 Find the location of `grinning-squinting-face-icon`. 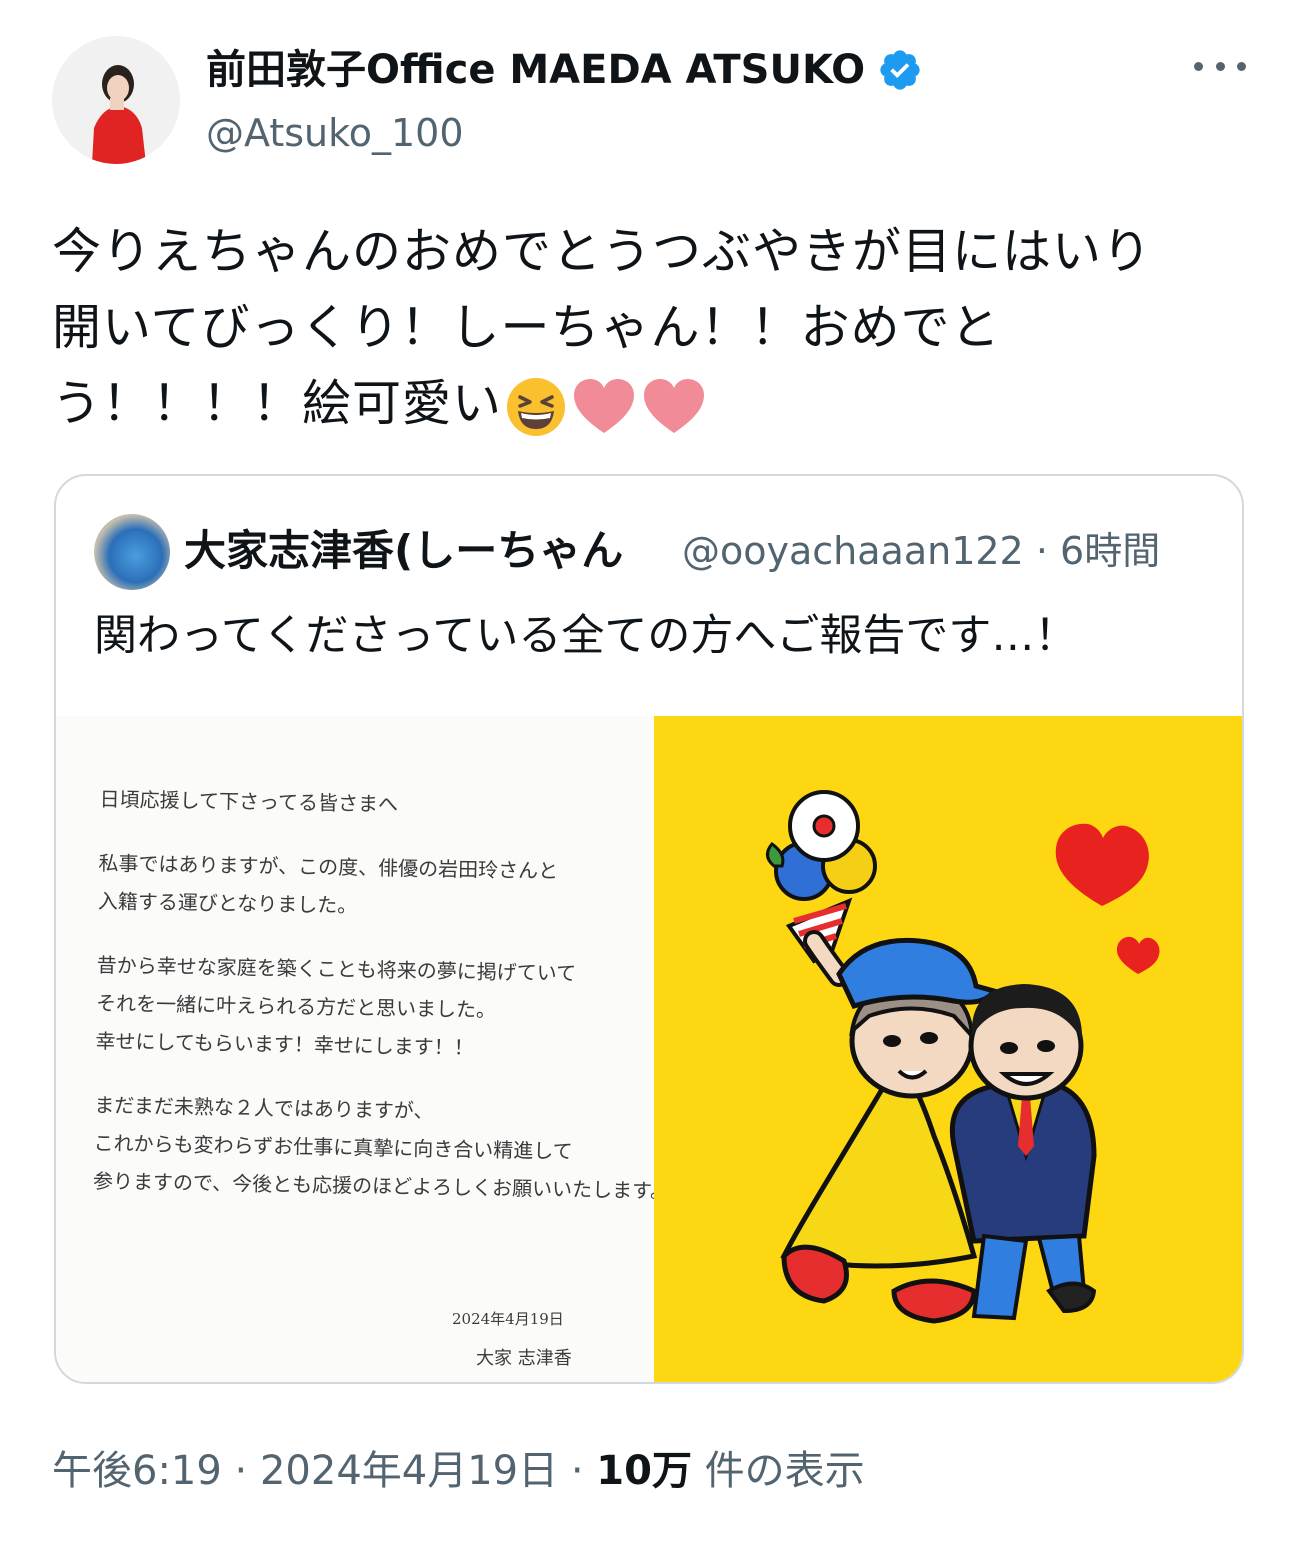

grinning-squinting-face-icon is located at coordinates (536, 406).